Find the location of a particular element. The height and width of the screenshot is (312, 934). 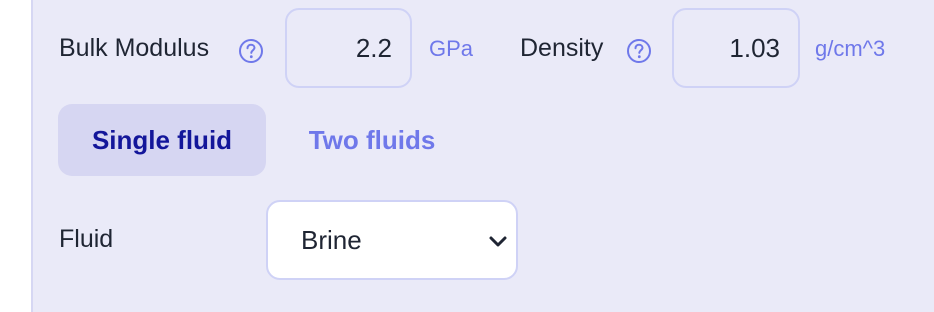

fluid-label: Fluid is located at coordinates (86, 239).